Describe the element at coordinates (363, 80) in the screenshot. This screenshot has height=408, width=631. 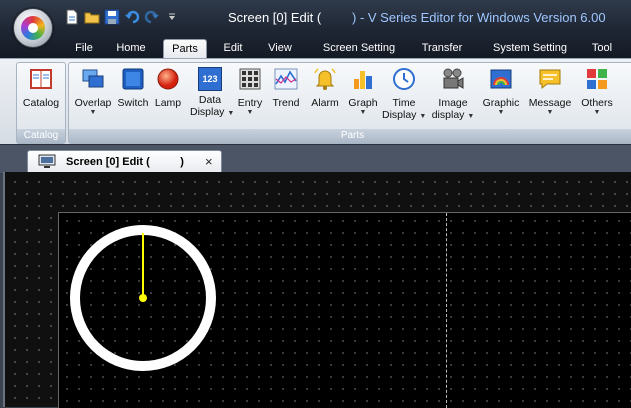
I see `graph-icon` at that location.